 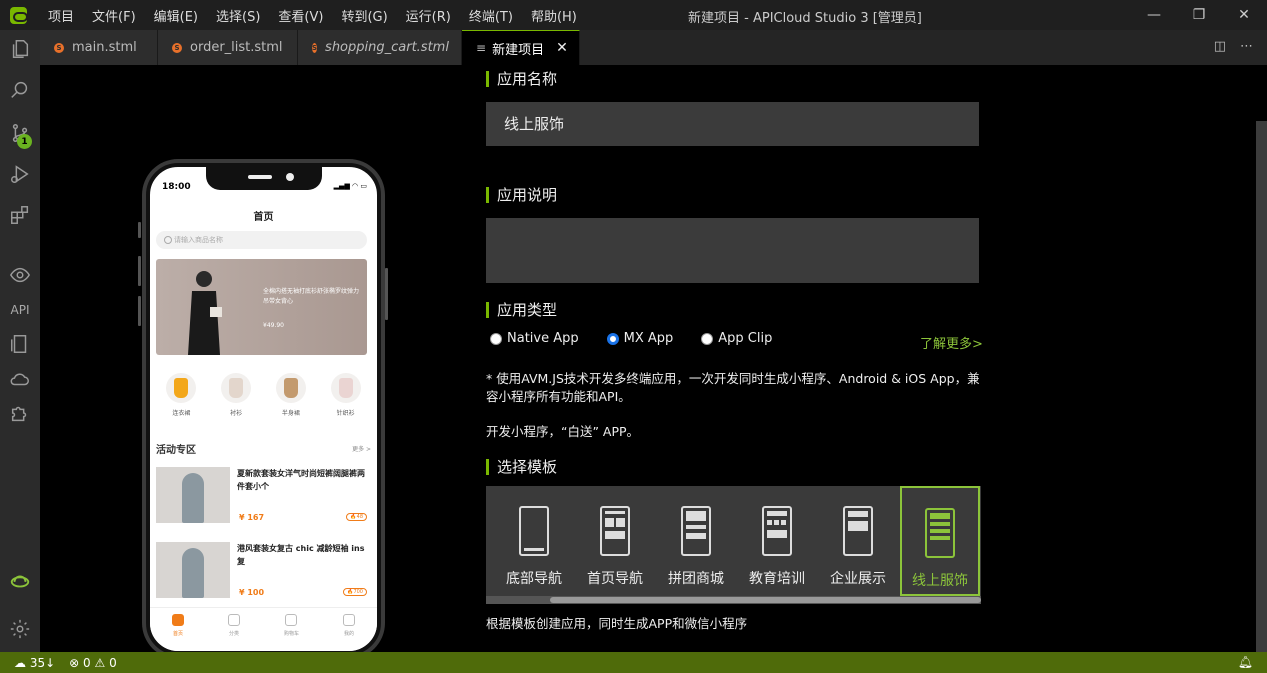 What do you see at coordinates (300, 15) in the screenshot?
I see `menu-view: 查看(V)` at bounding box center [300, 15].